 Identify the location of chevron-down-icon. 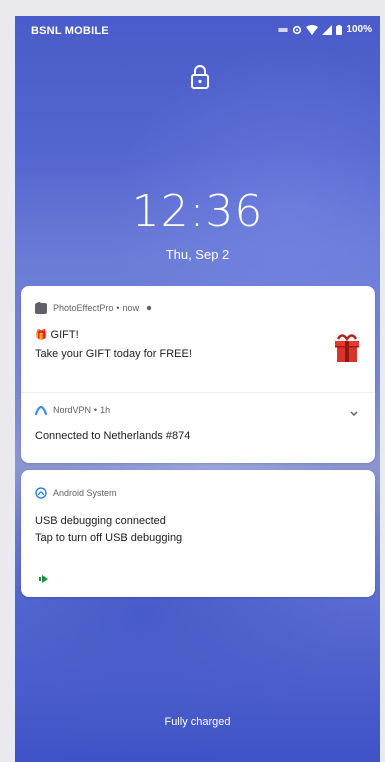
(354, 414).